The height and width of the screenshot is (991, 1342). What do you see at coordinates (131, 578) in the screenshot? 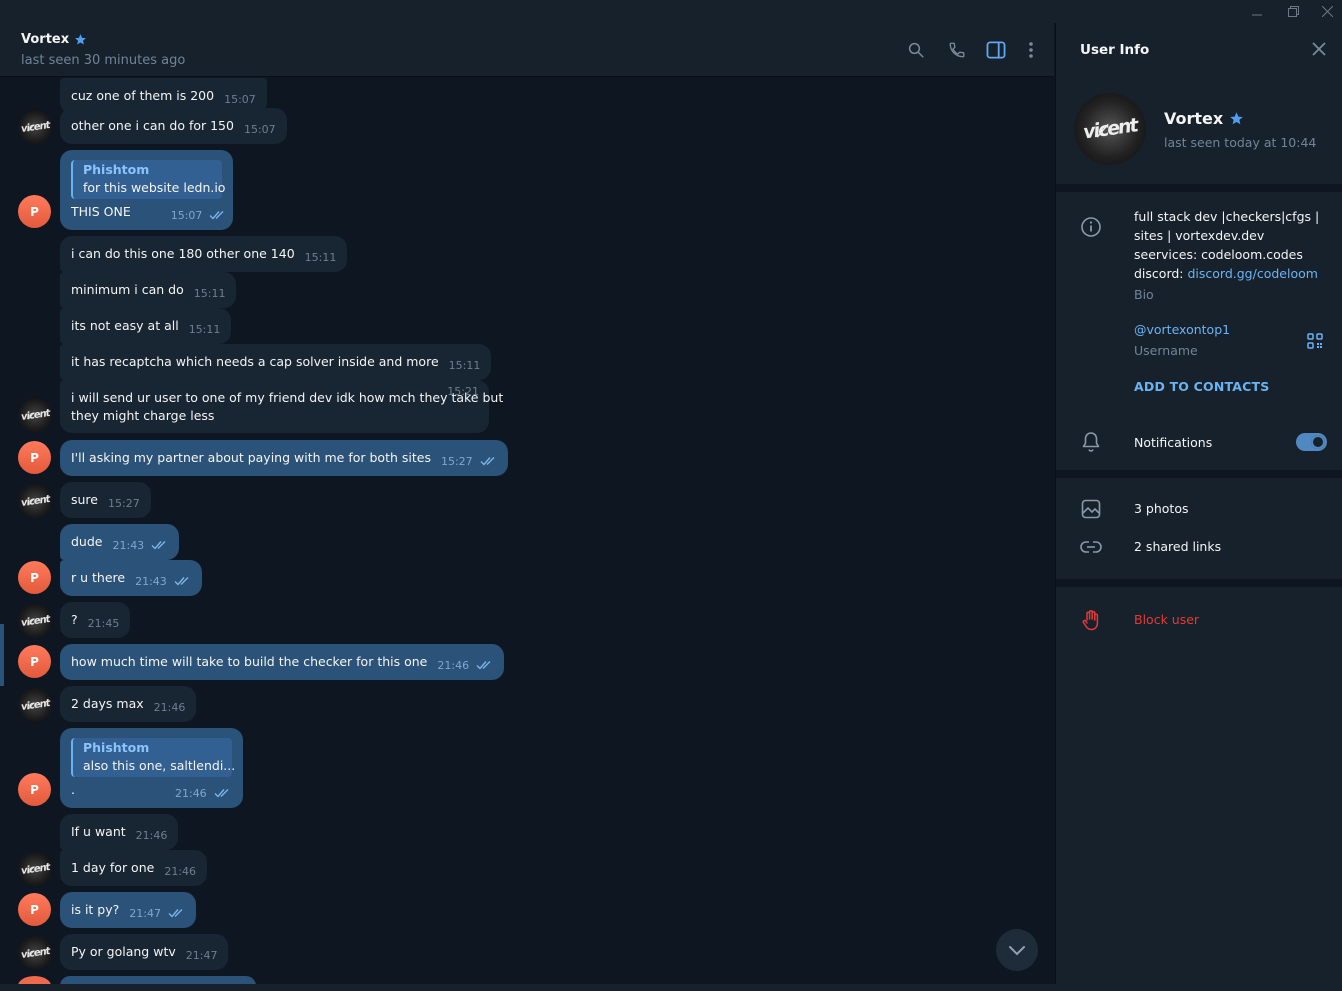
I see `message-outgoing: r u there 21:43` at bounding box center [131, 578].